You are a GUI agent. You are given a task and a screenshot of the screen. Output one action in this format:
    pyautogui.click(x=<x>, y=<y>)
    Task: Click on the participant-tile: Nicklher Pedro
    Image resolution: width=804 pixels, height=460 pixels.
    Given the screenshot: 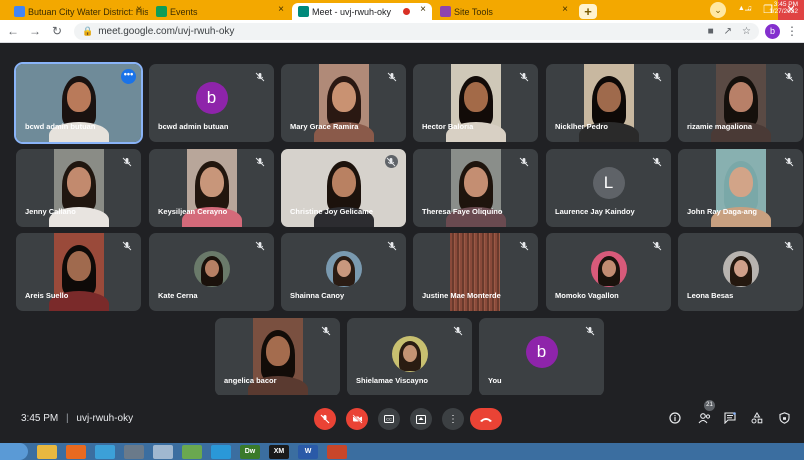 What is the action you would take?
    pyautogui.click(x=608, y=103)
    